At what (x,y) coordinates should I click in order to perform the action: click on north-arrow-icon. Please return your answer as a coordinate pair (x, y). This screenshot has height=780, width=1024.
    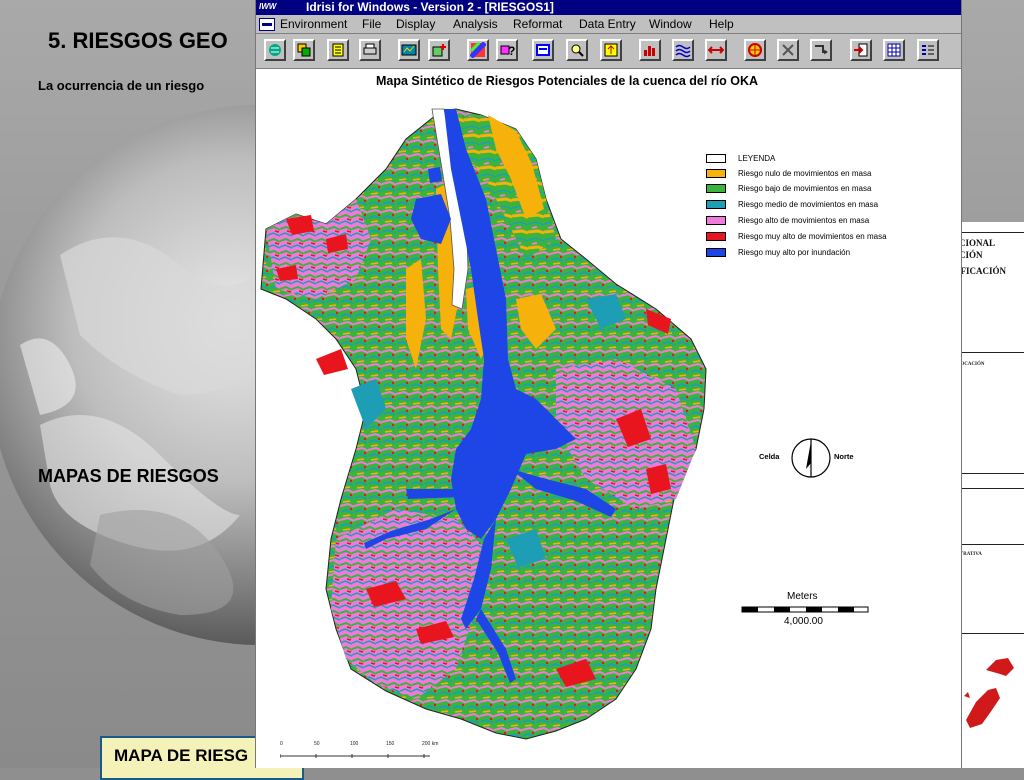
    Looking at the image, I should click on (811, 458).